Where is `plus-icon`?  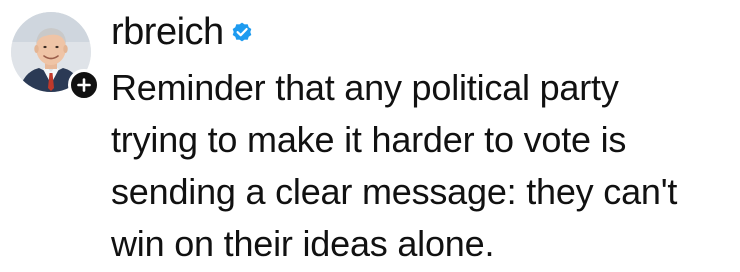
plus-icon is located at coordinates (84, 85).